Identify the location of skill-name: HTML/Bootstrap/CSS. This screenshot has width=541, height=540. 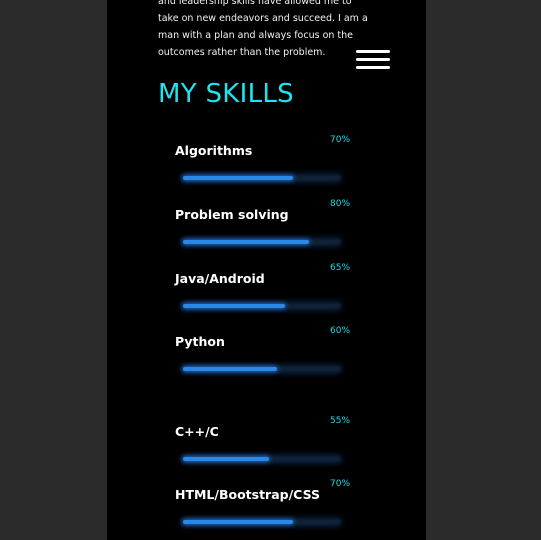
(248, 494).